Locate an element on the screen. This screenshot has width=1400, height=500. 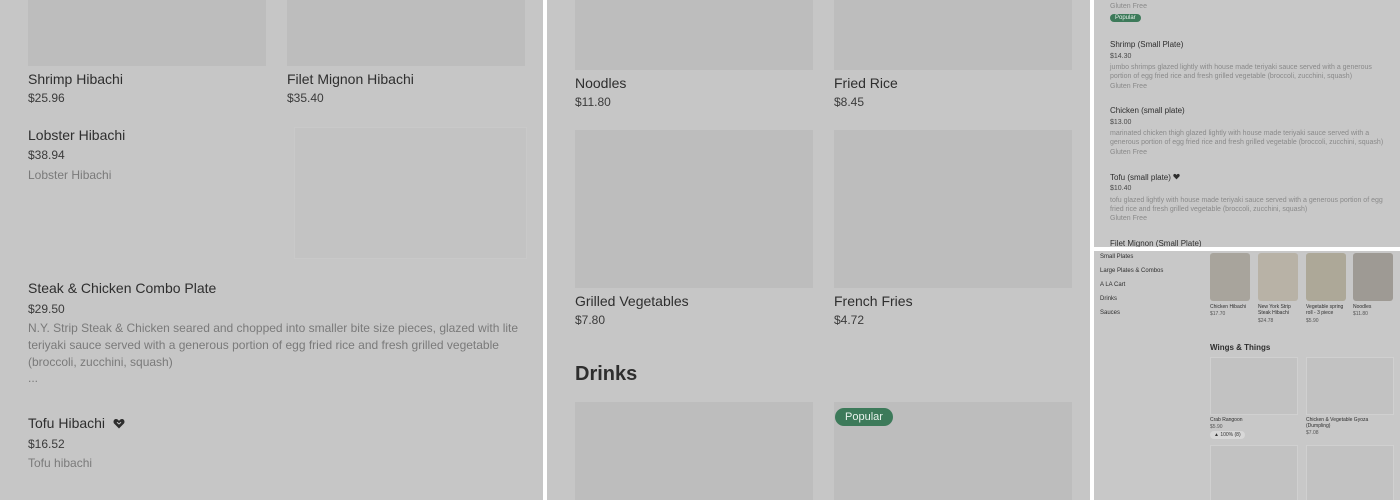
fried-rice-image is located at coordinates (953, 35).